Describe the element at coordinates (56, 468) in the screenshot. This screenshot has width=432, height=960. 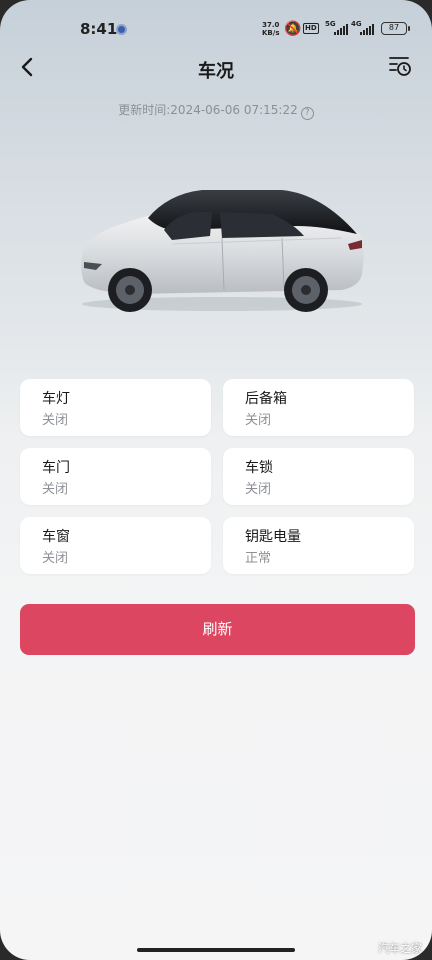
I see `status-card-label: 车门` at that location.